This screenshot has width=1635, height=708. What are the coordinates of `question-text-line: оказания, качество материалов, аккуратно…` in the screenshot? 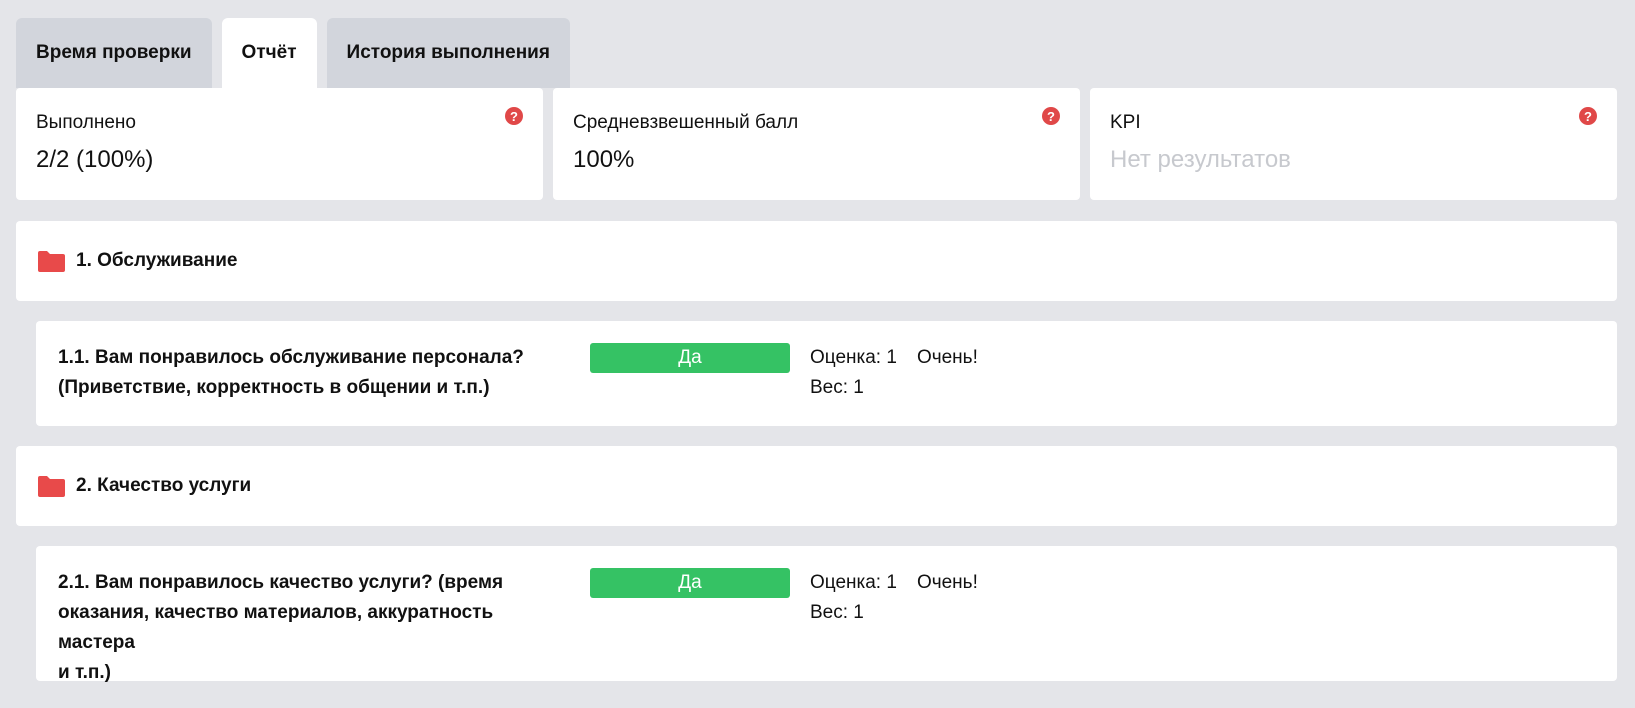 It's located at (276, 627).